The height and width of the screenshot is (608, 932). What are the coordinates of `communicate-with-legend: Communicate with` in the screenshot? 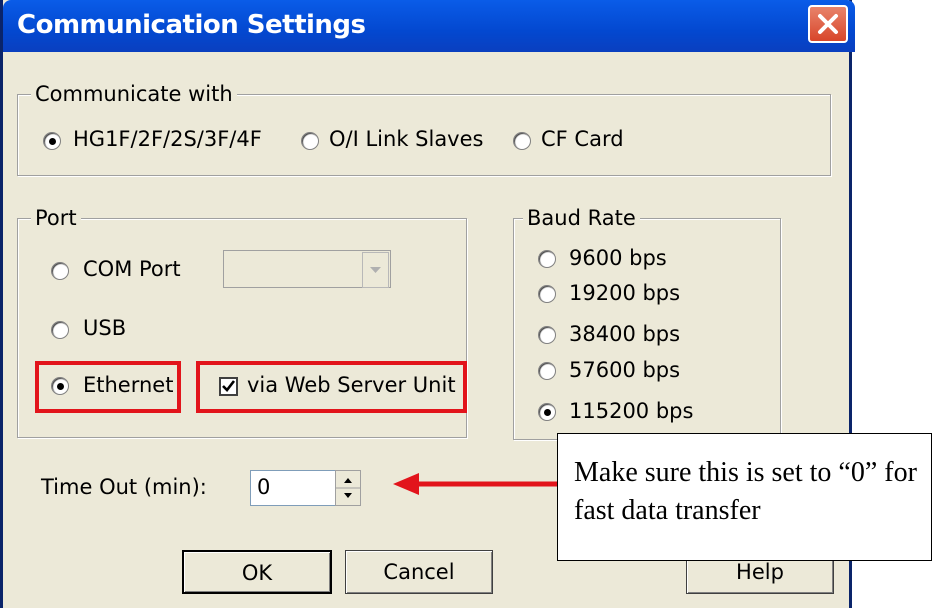 It's located at (134, 94).